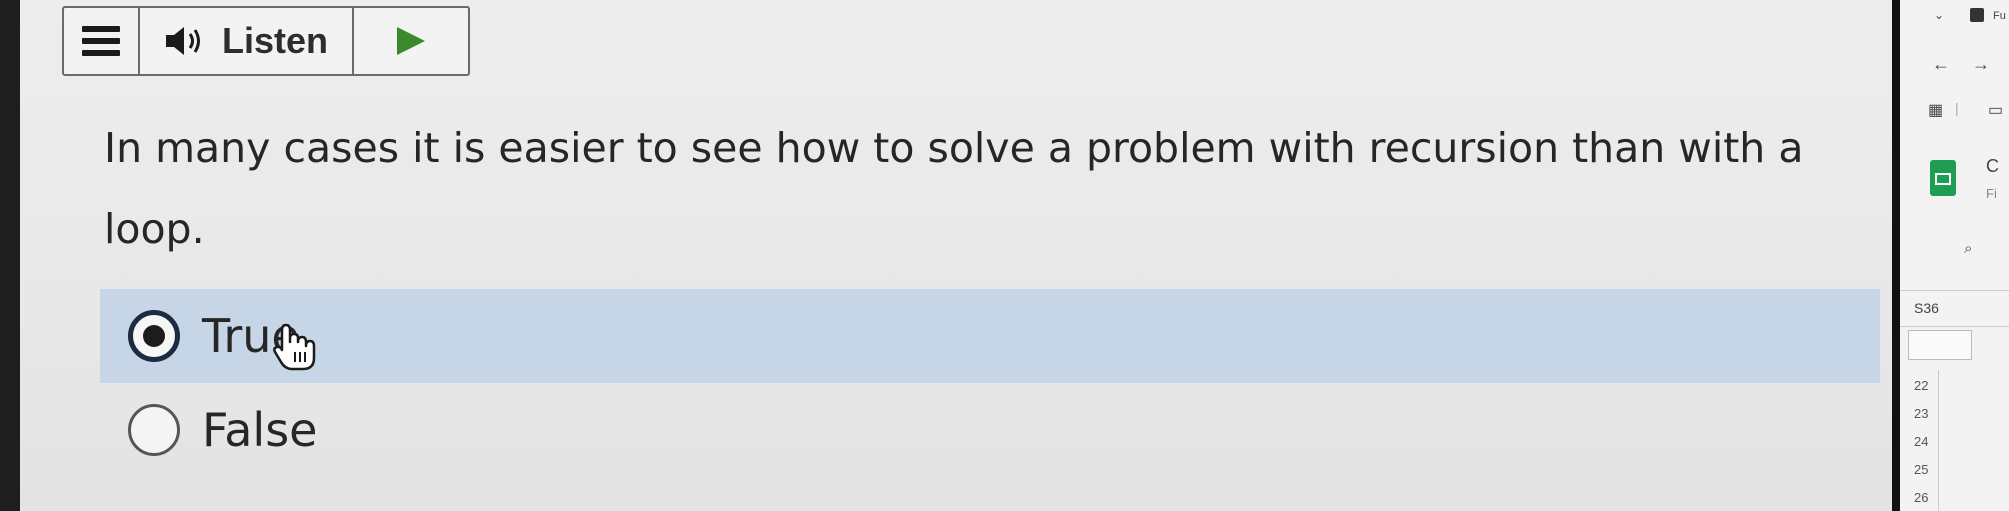 The image size is (2009, 511). I want to click on menu-text: Fi, so click(1991, 193).